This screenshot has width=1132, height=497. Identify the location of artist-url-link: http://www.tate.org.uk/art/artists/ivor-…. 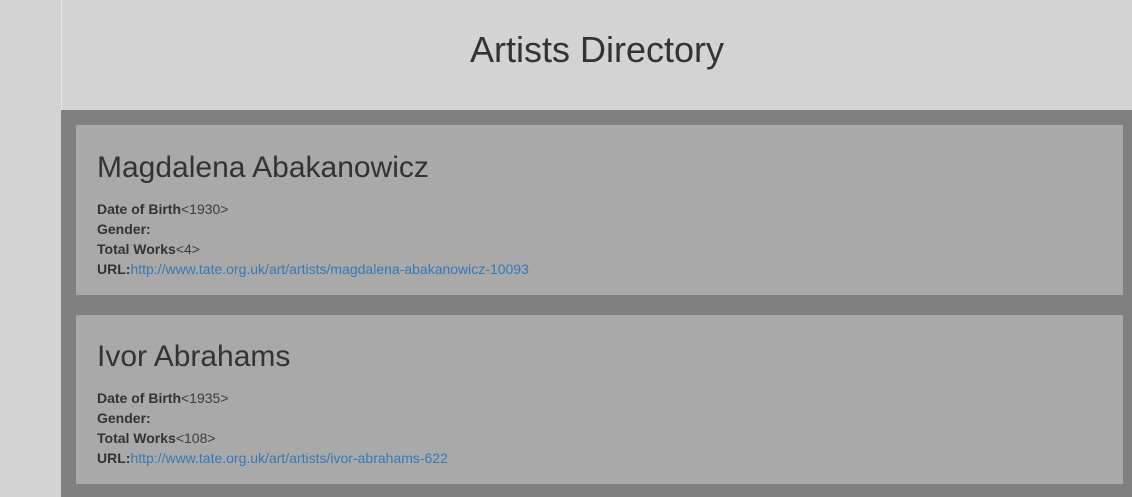
(288, 458).